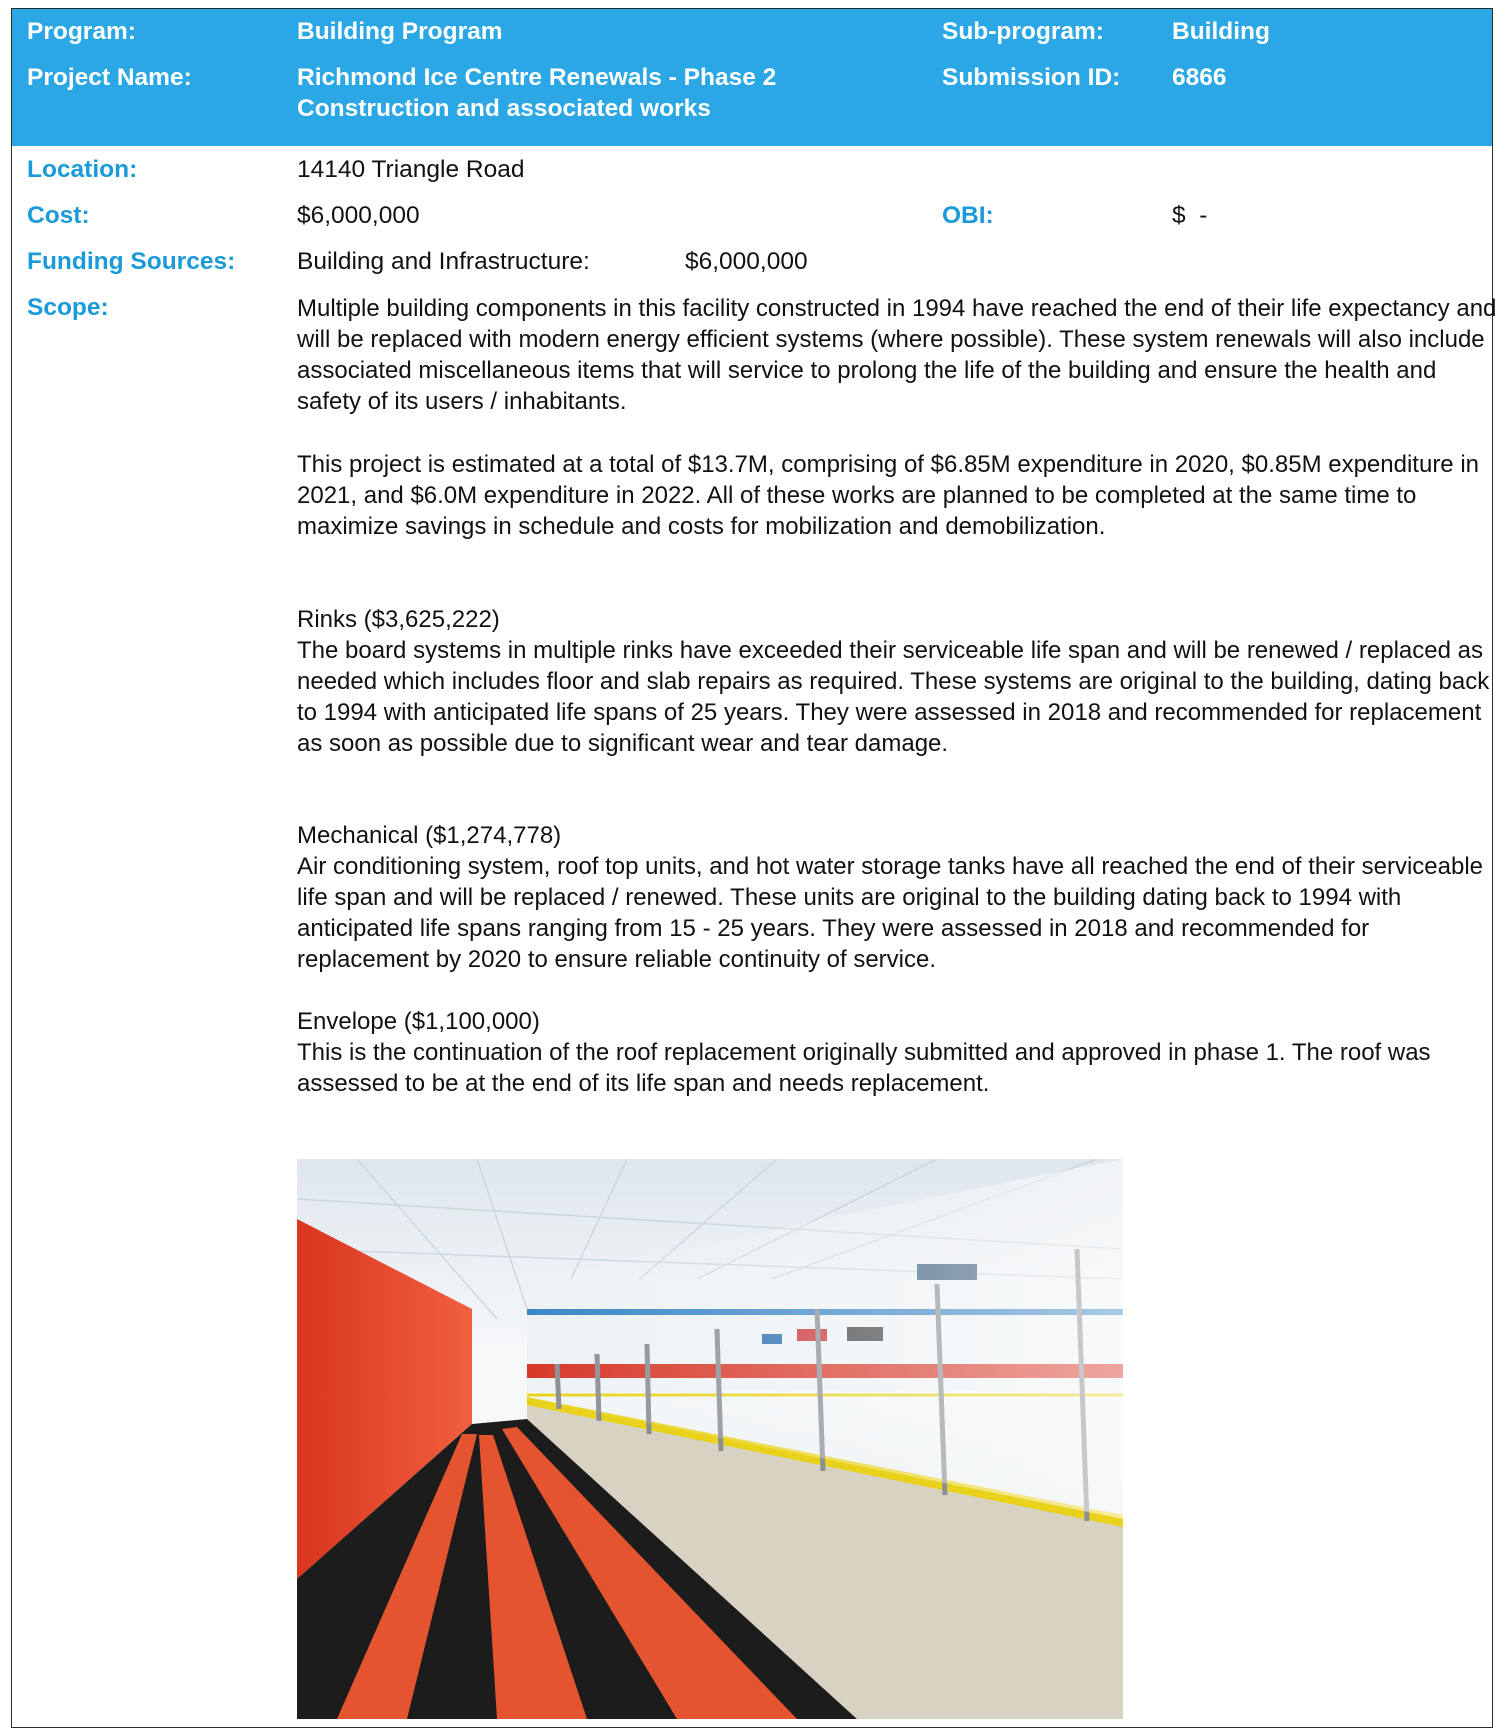  What do you see at coordinates (1199, 77) in the screenshot?
I see `submission-id-value: 6866` at bounding box center [1199, 77].